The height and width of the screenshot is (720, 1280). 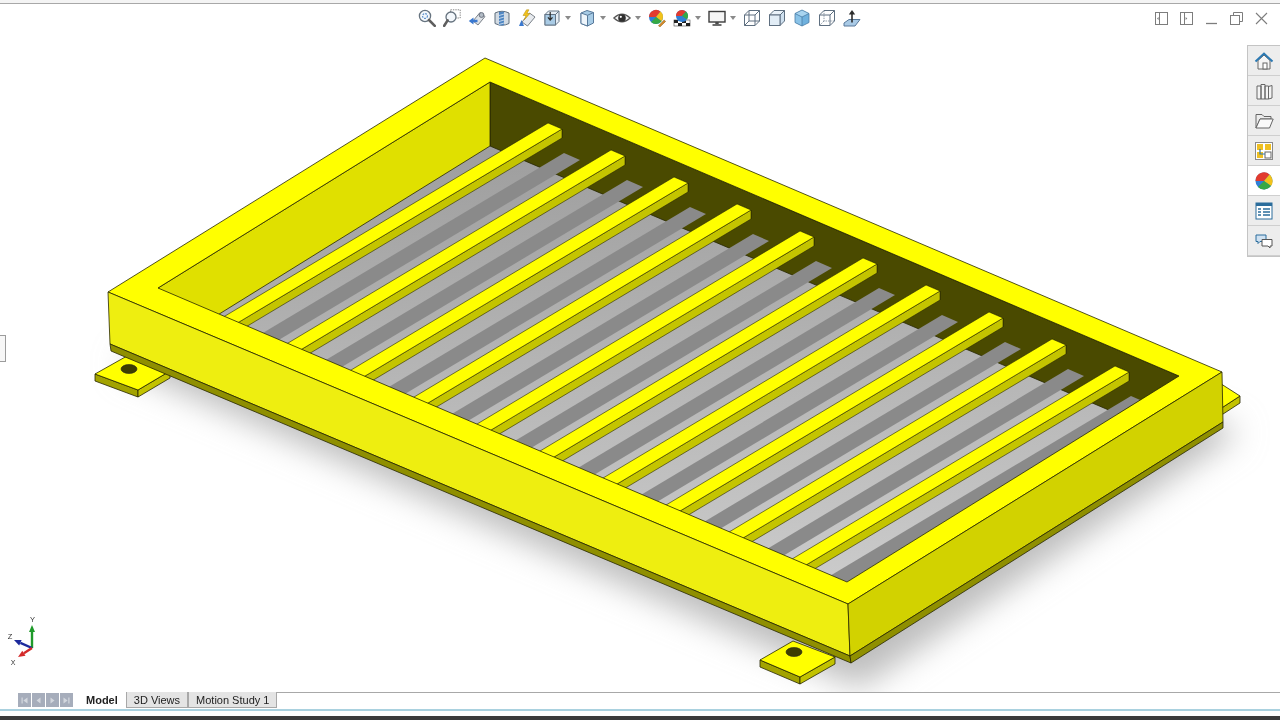 I want to click on zoom-to-fit-icon, so click(x=427, y=18).